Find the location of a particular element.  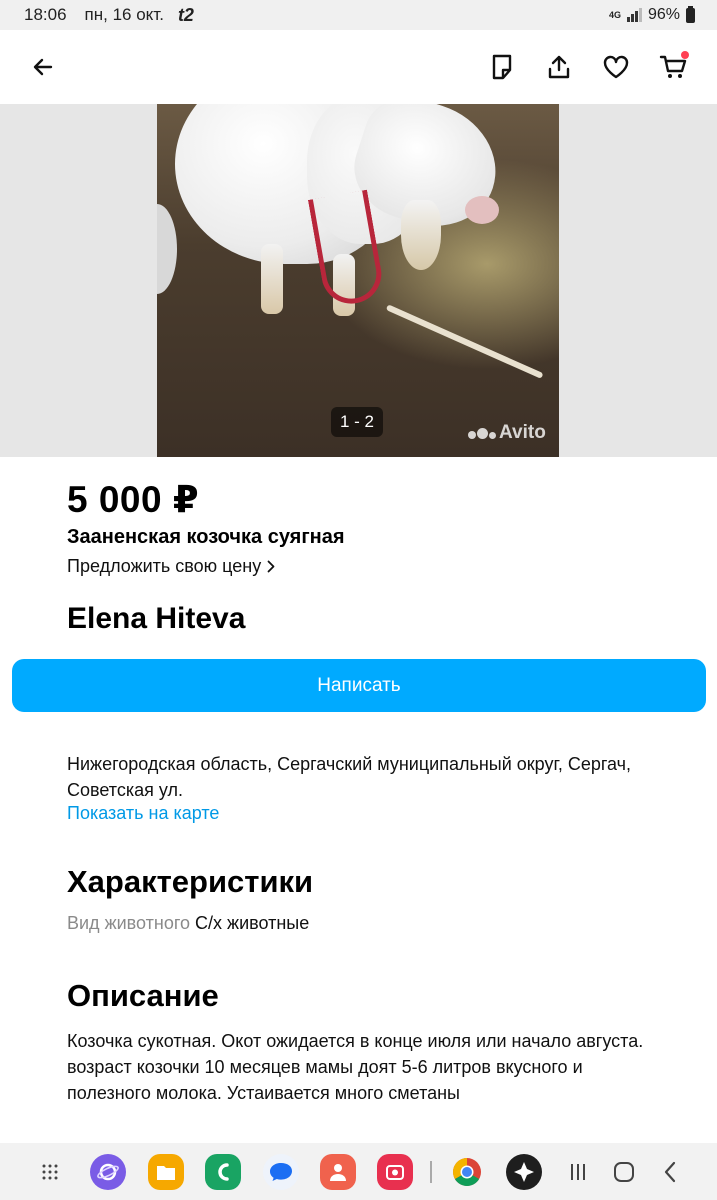

description-heading: Описание is located at coordinates (143, 995).